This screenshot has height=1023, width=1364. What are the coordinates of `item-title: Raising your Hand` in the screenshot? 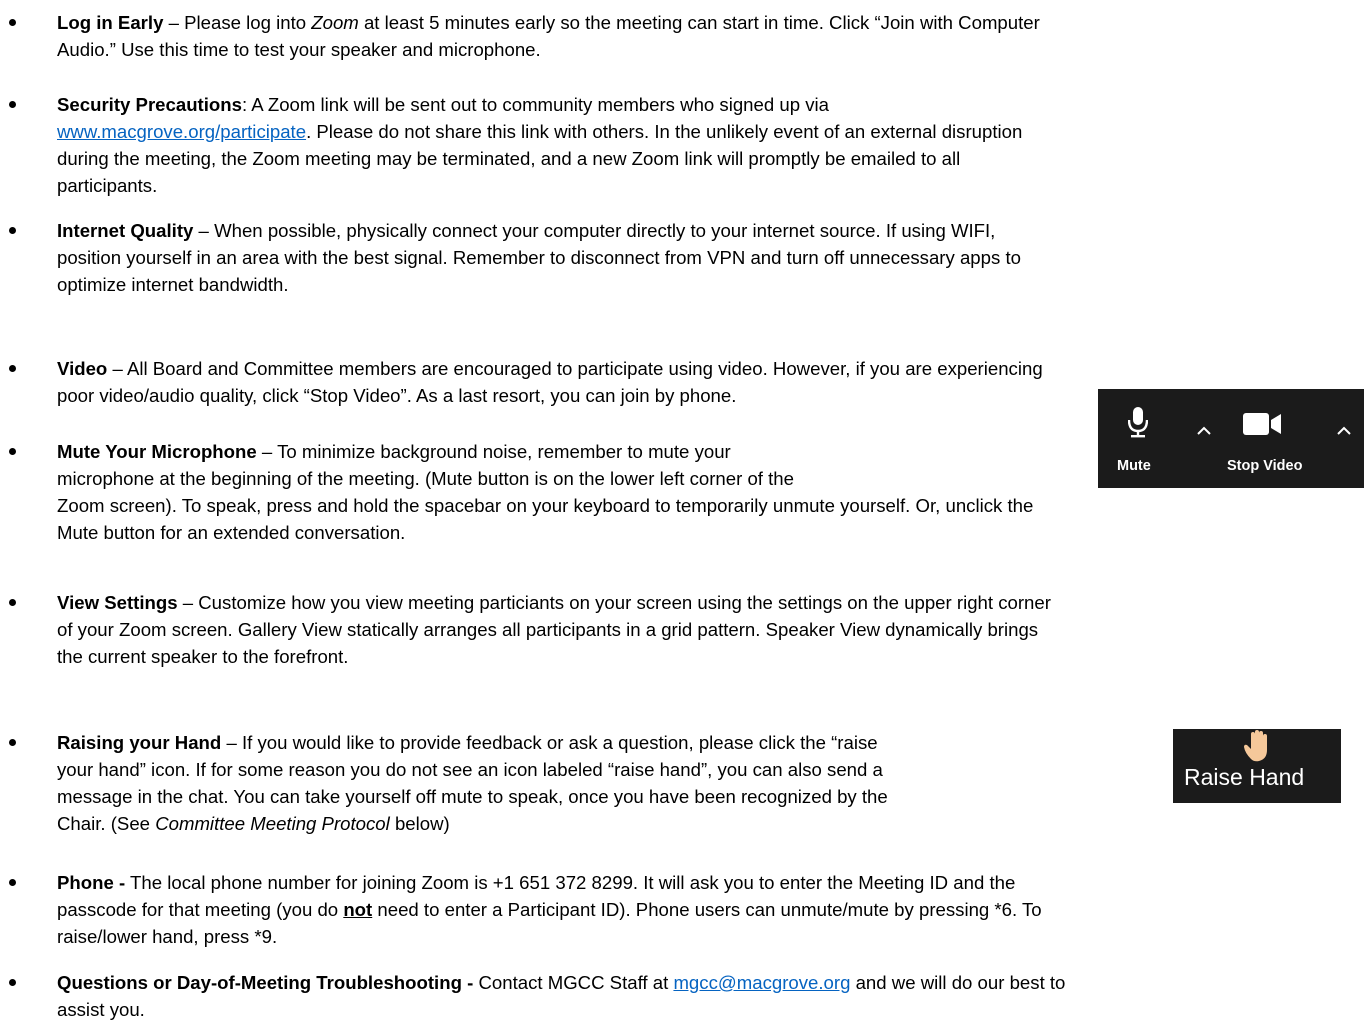 It's located at (139, 742).